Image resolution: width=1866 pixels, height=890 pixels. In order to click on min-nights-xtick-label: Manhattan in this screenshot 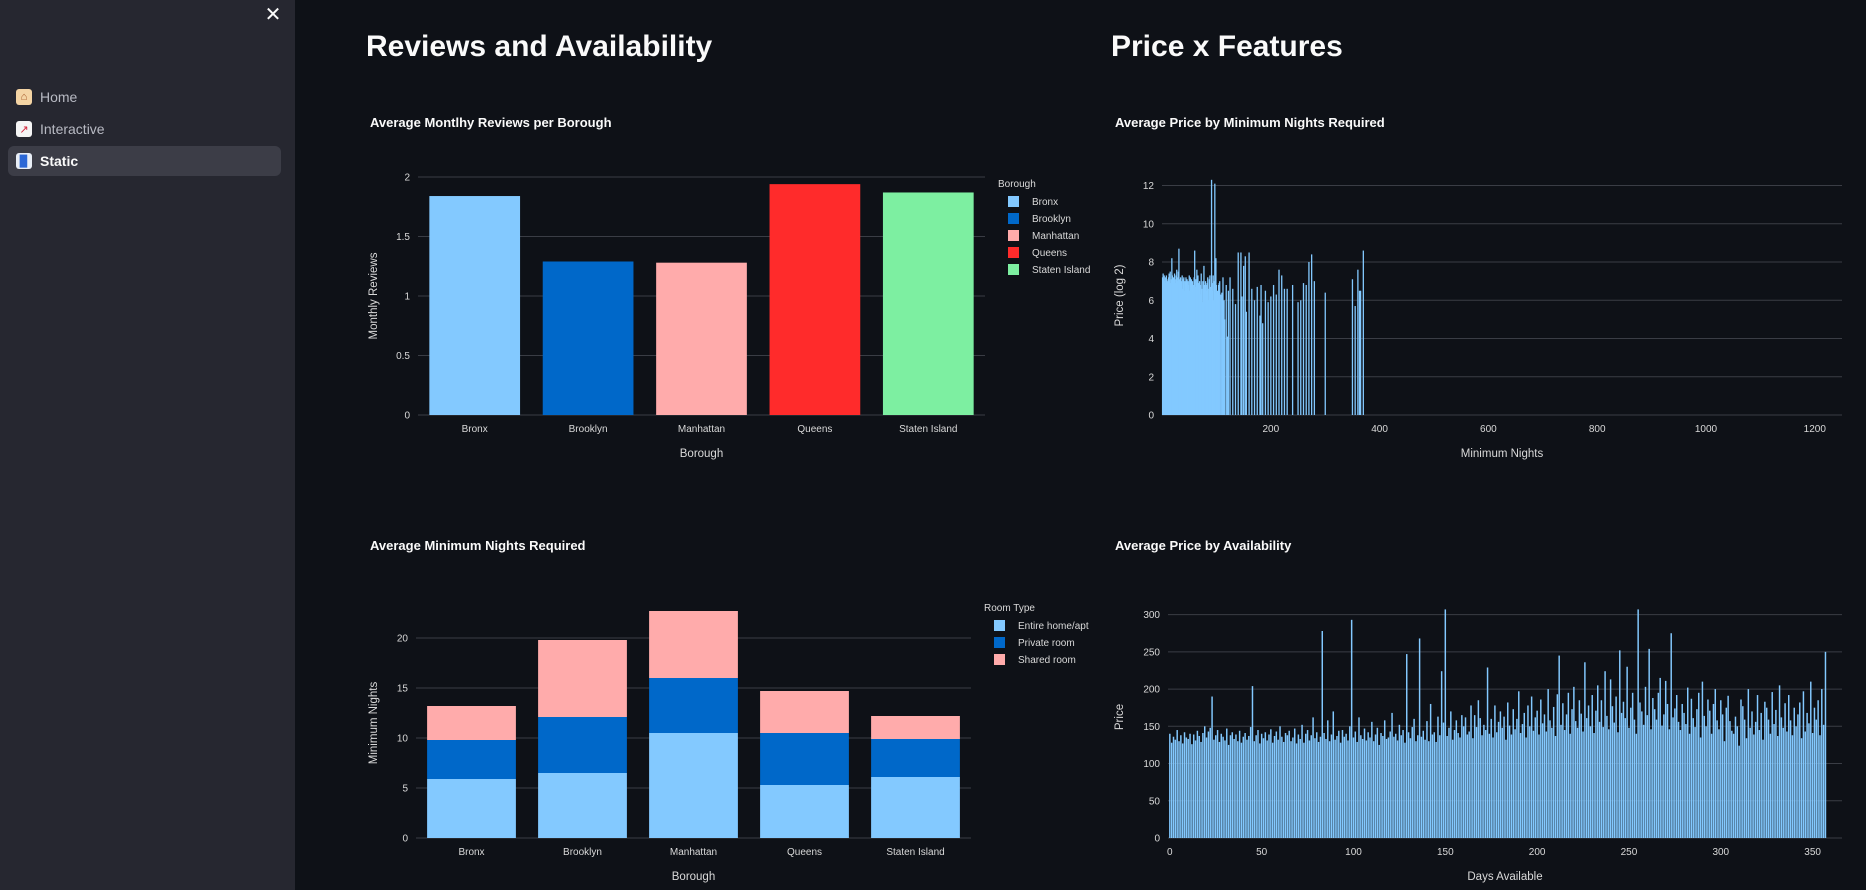, I will do `click(693, 852)`.